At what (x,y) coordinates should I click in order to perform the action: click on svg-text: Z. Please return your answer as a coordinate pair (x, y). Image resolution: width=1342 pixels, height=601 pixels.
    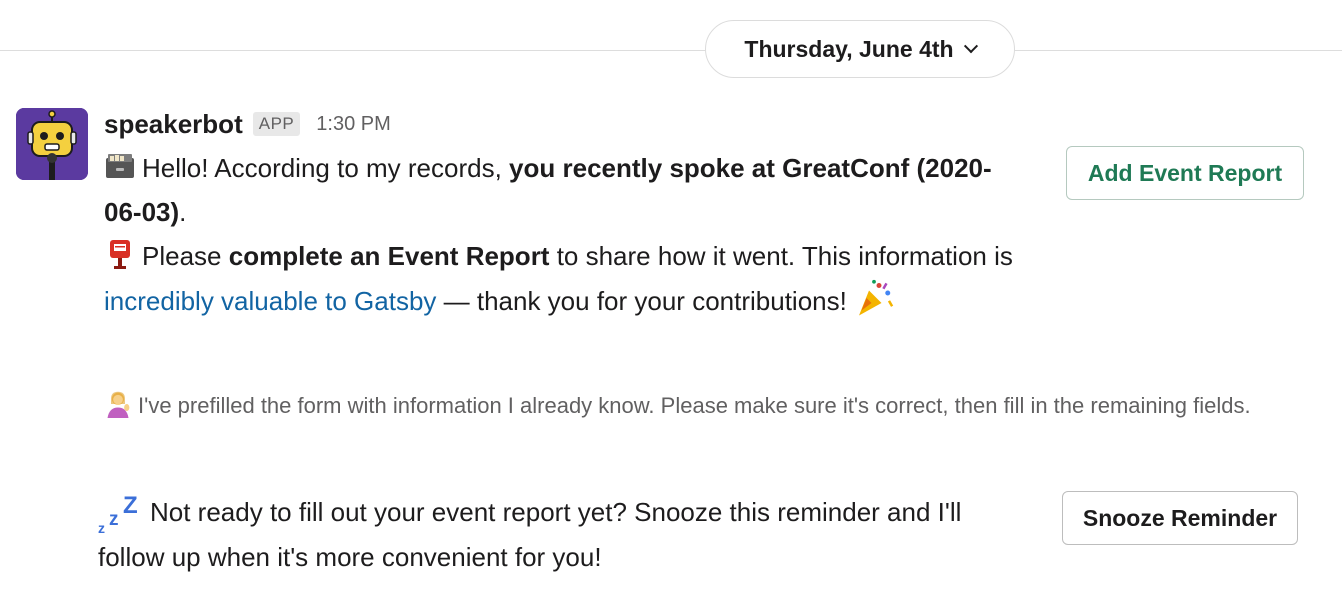
    Looking at the image, I should click on (130, 505).